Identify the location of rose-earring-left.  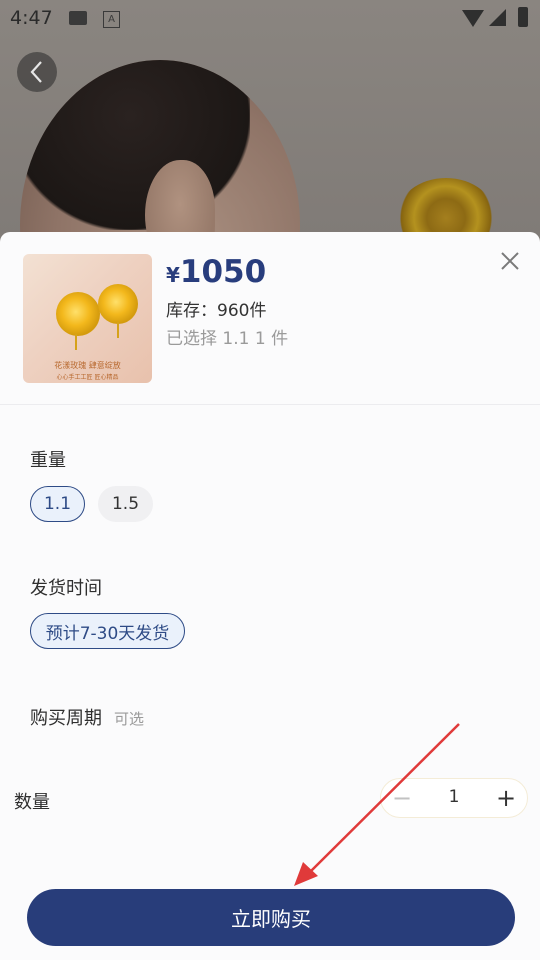
(78, 314).